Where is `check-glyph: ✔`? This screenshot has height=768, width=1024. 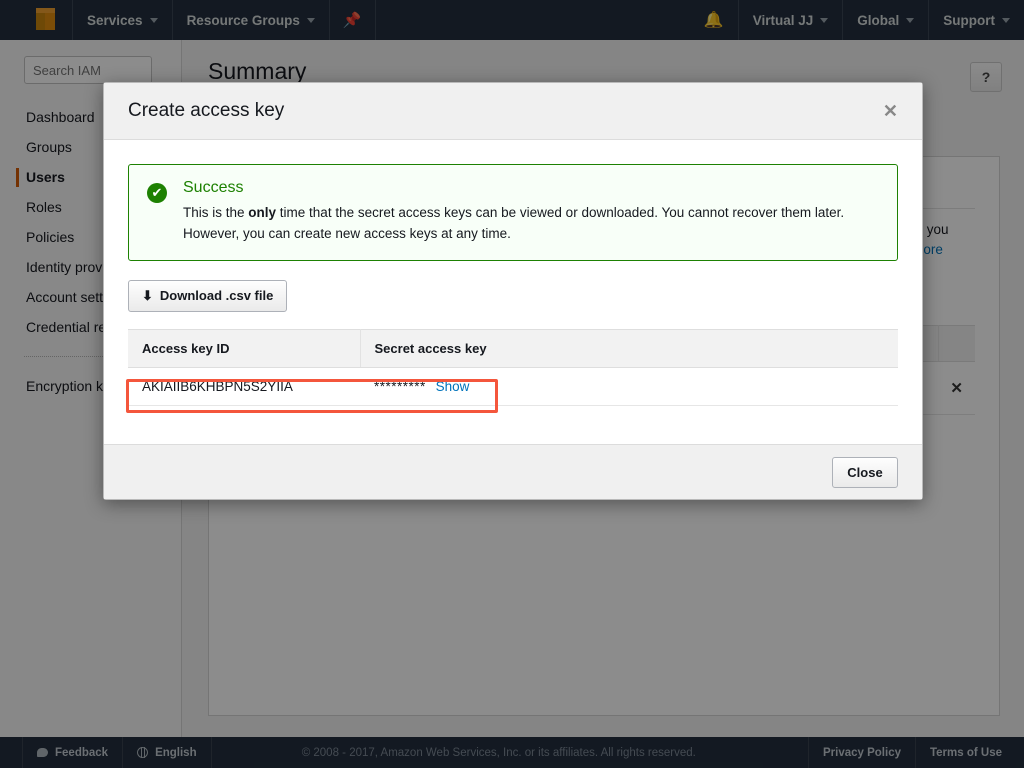 check-glyph: ✔ is located at coordinates (157, 192).